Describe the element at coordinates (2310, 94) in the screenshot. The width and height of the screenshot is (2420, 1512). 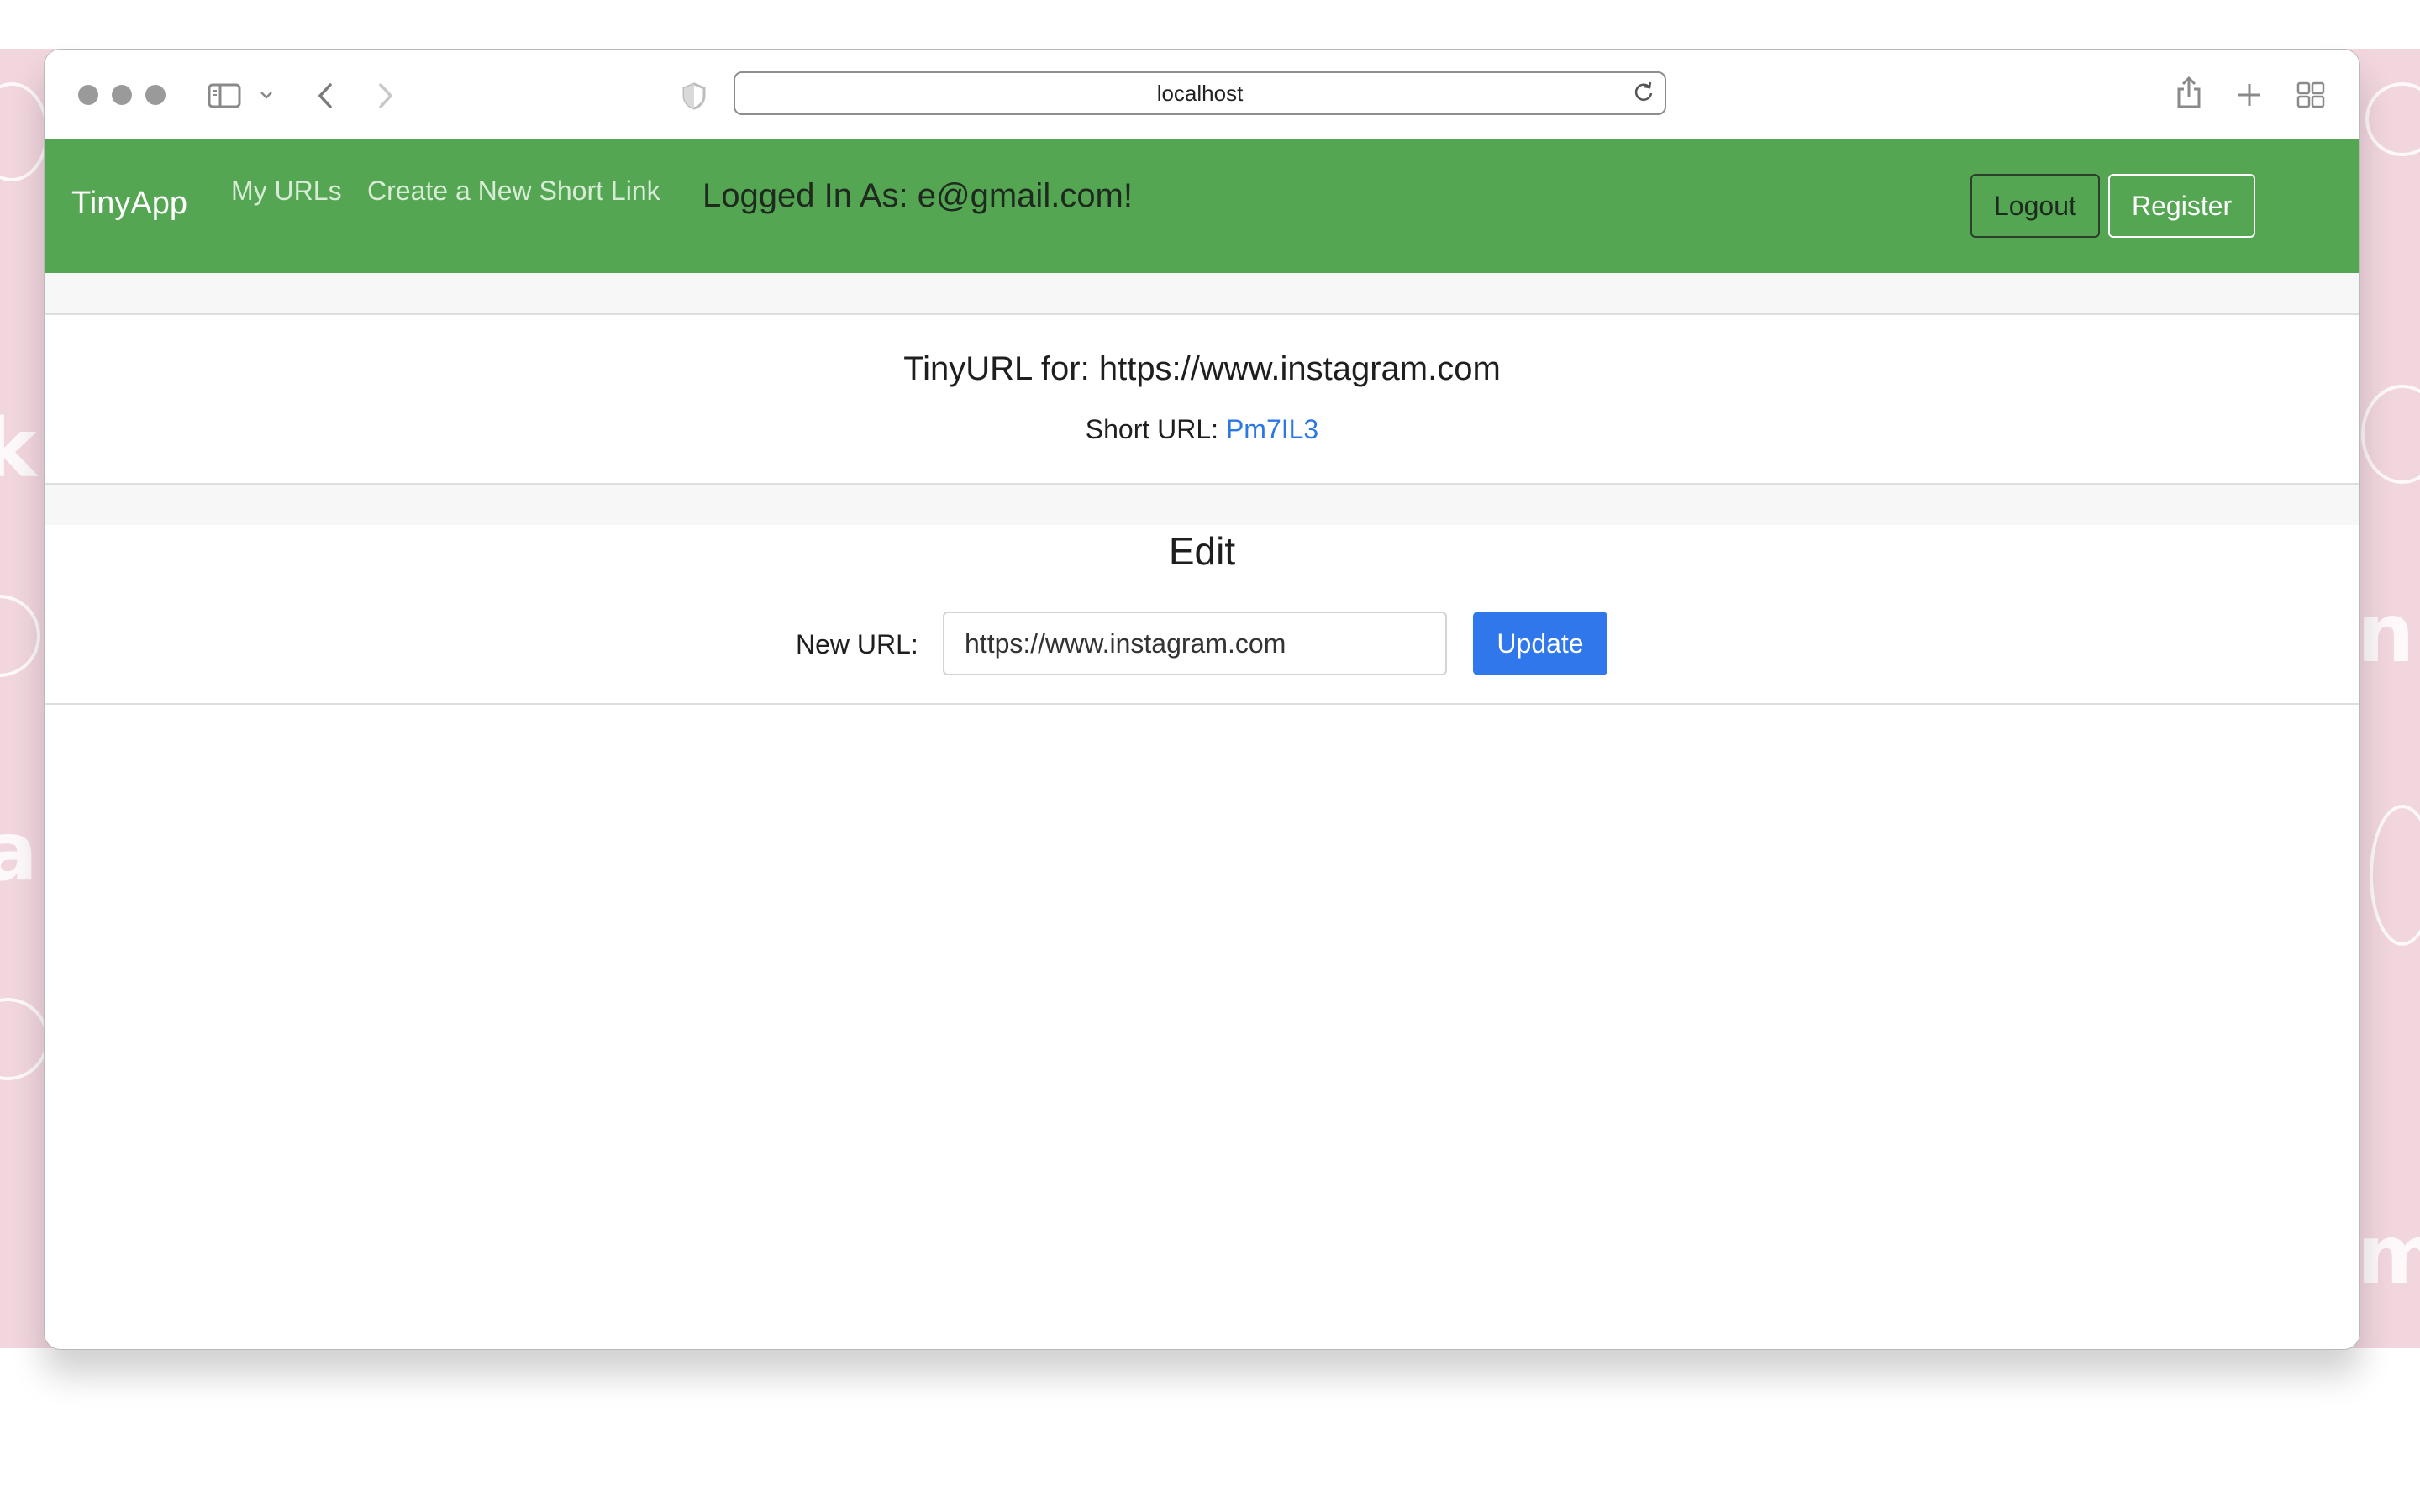
I see `tab-overview-icon` at that location.